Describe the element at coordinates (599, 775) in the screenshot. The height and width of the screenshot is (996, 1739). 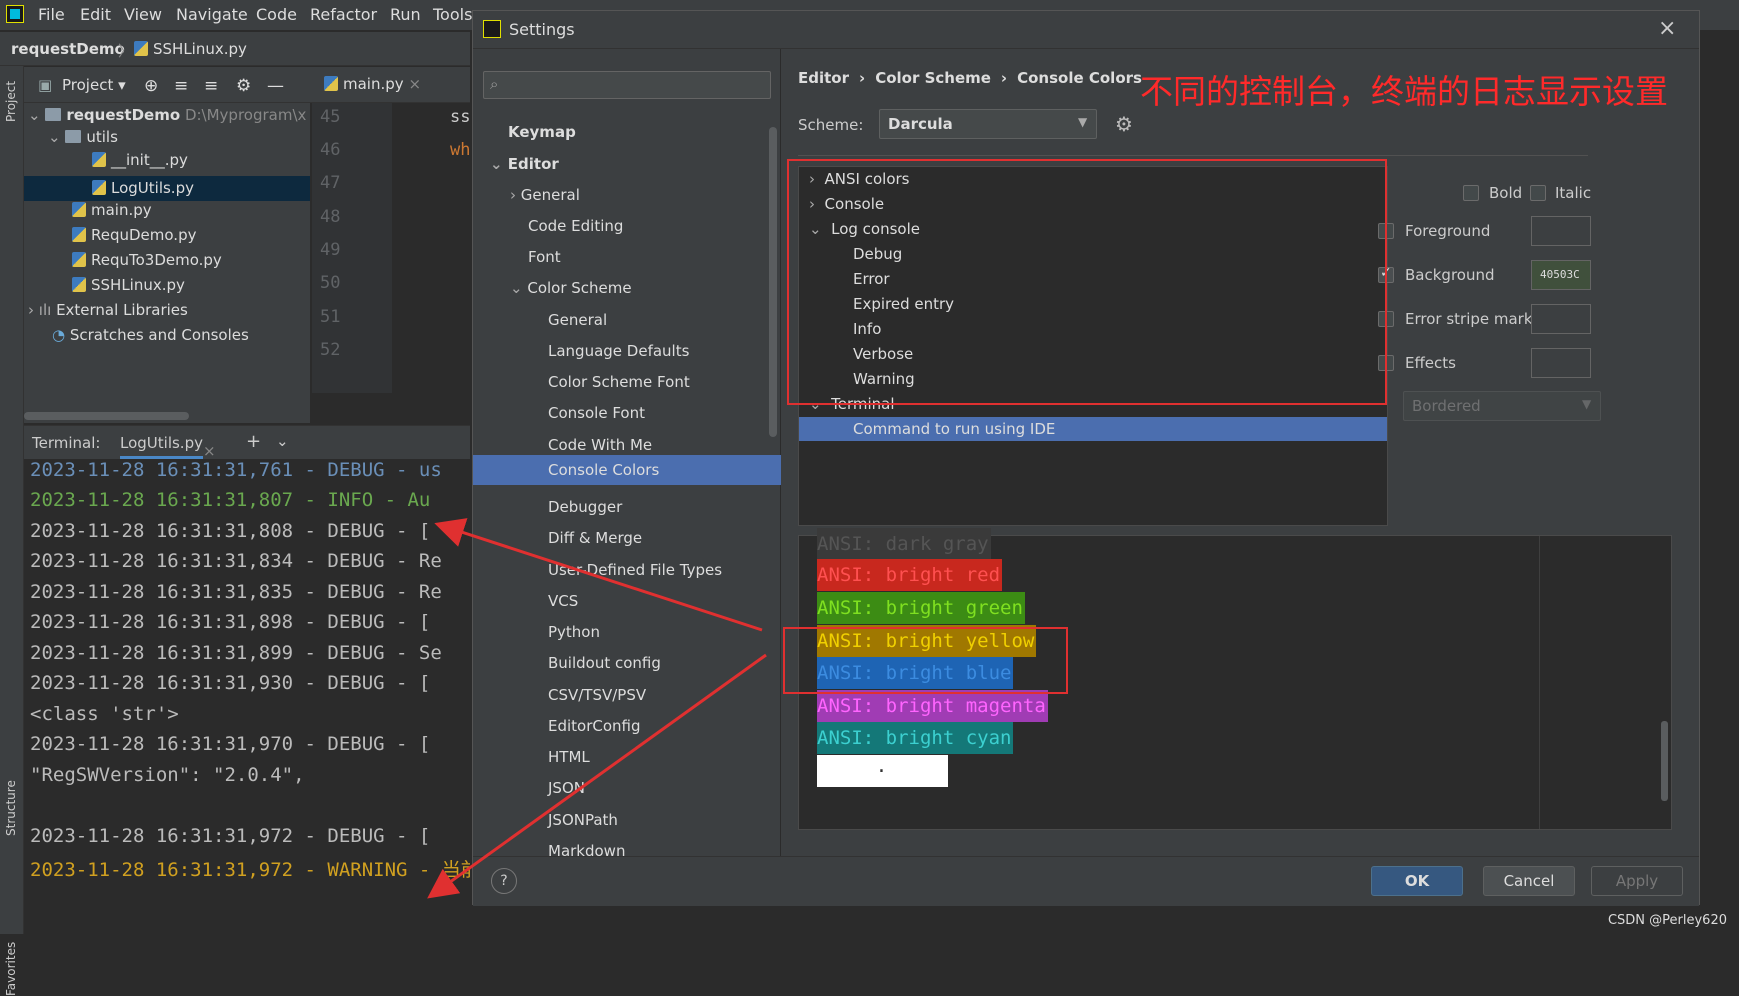
I see `arrow-to-warning-line` at that location.